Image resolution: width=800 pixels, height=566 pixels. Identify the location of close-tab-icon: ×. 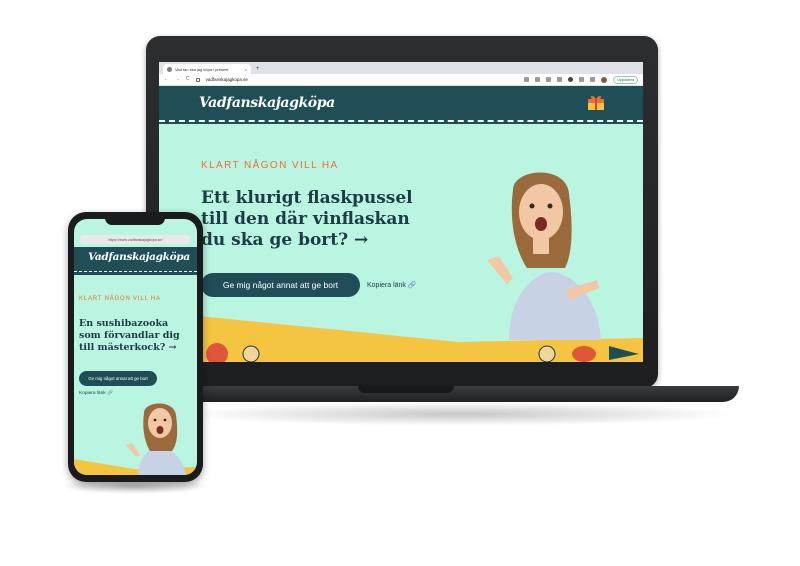
(246, 69).